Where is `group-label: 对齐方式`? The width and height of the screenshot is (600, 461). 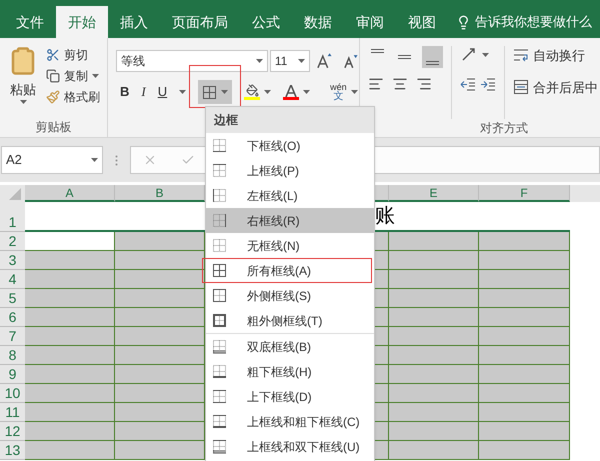
group-label: 对齐方式 is located at coordinates (504, 128).